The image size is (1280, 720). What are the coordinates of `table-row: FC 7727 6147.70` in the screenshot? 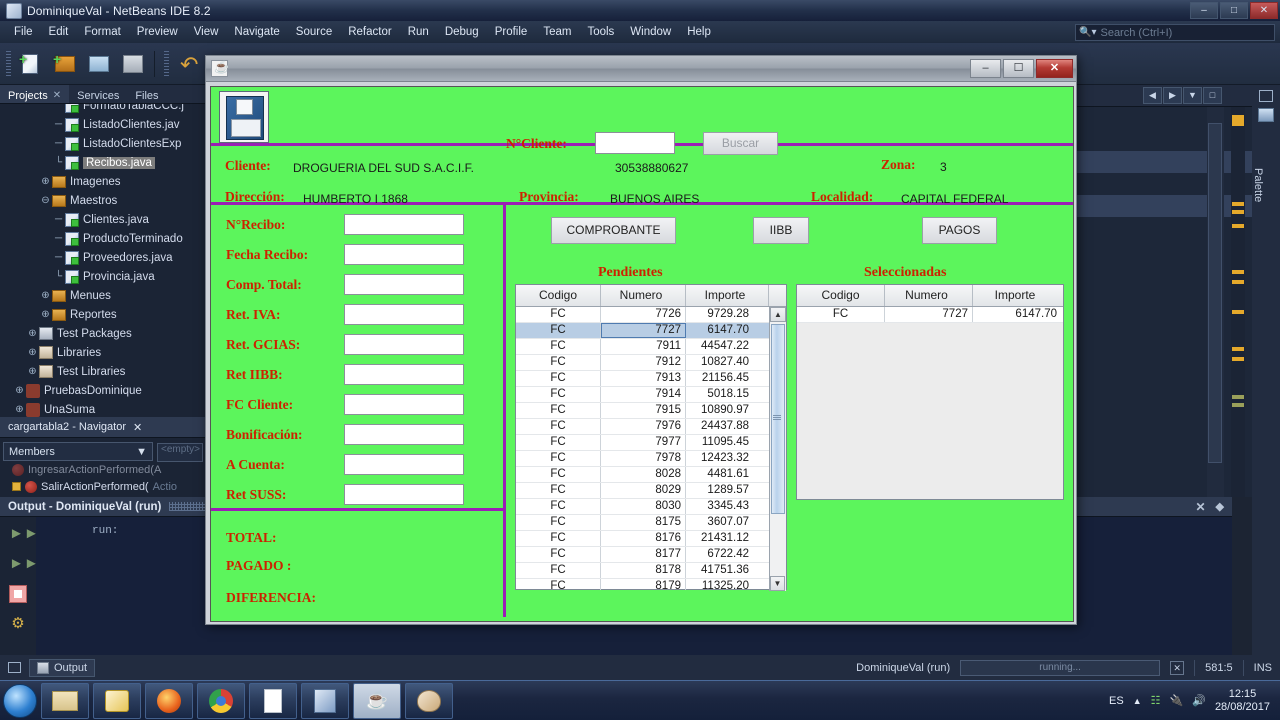 It's located at (651, 331).